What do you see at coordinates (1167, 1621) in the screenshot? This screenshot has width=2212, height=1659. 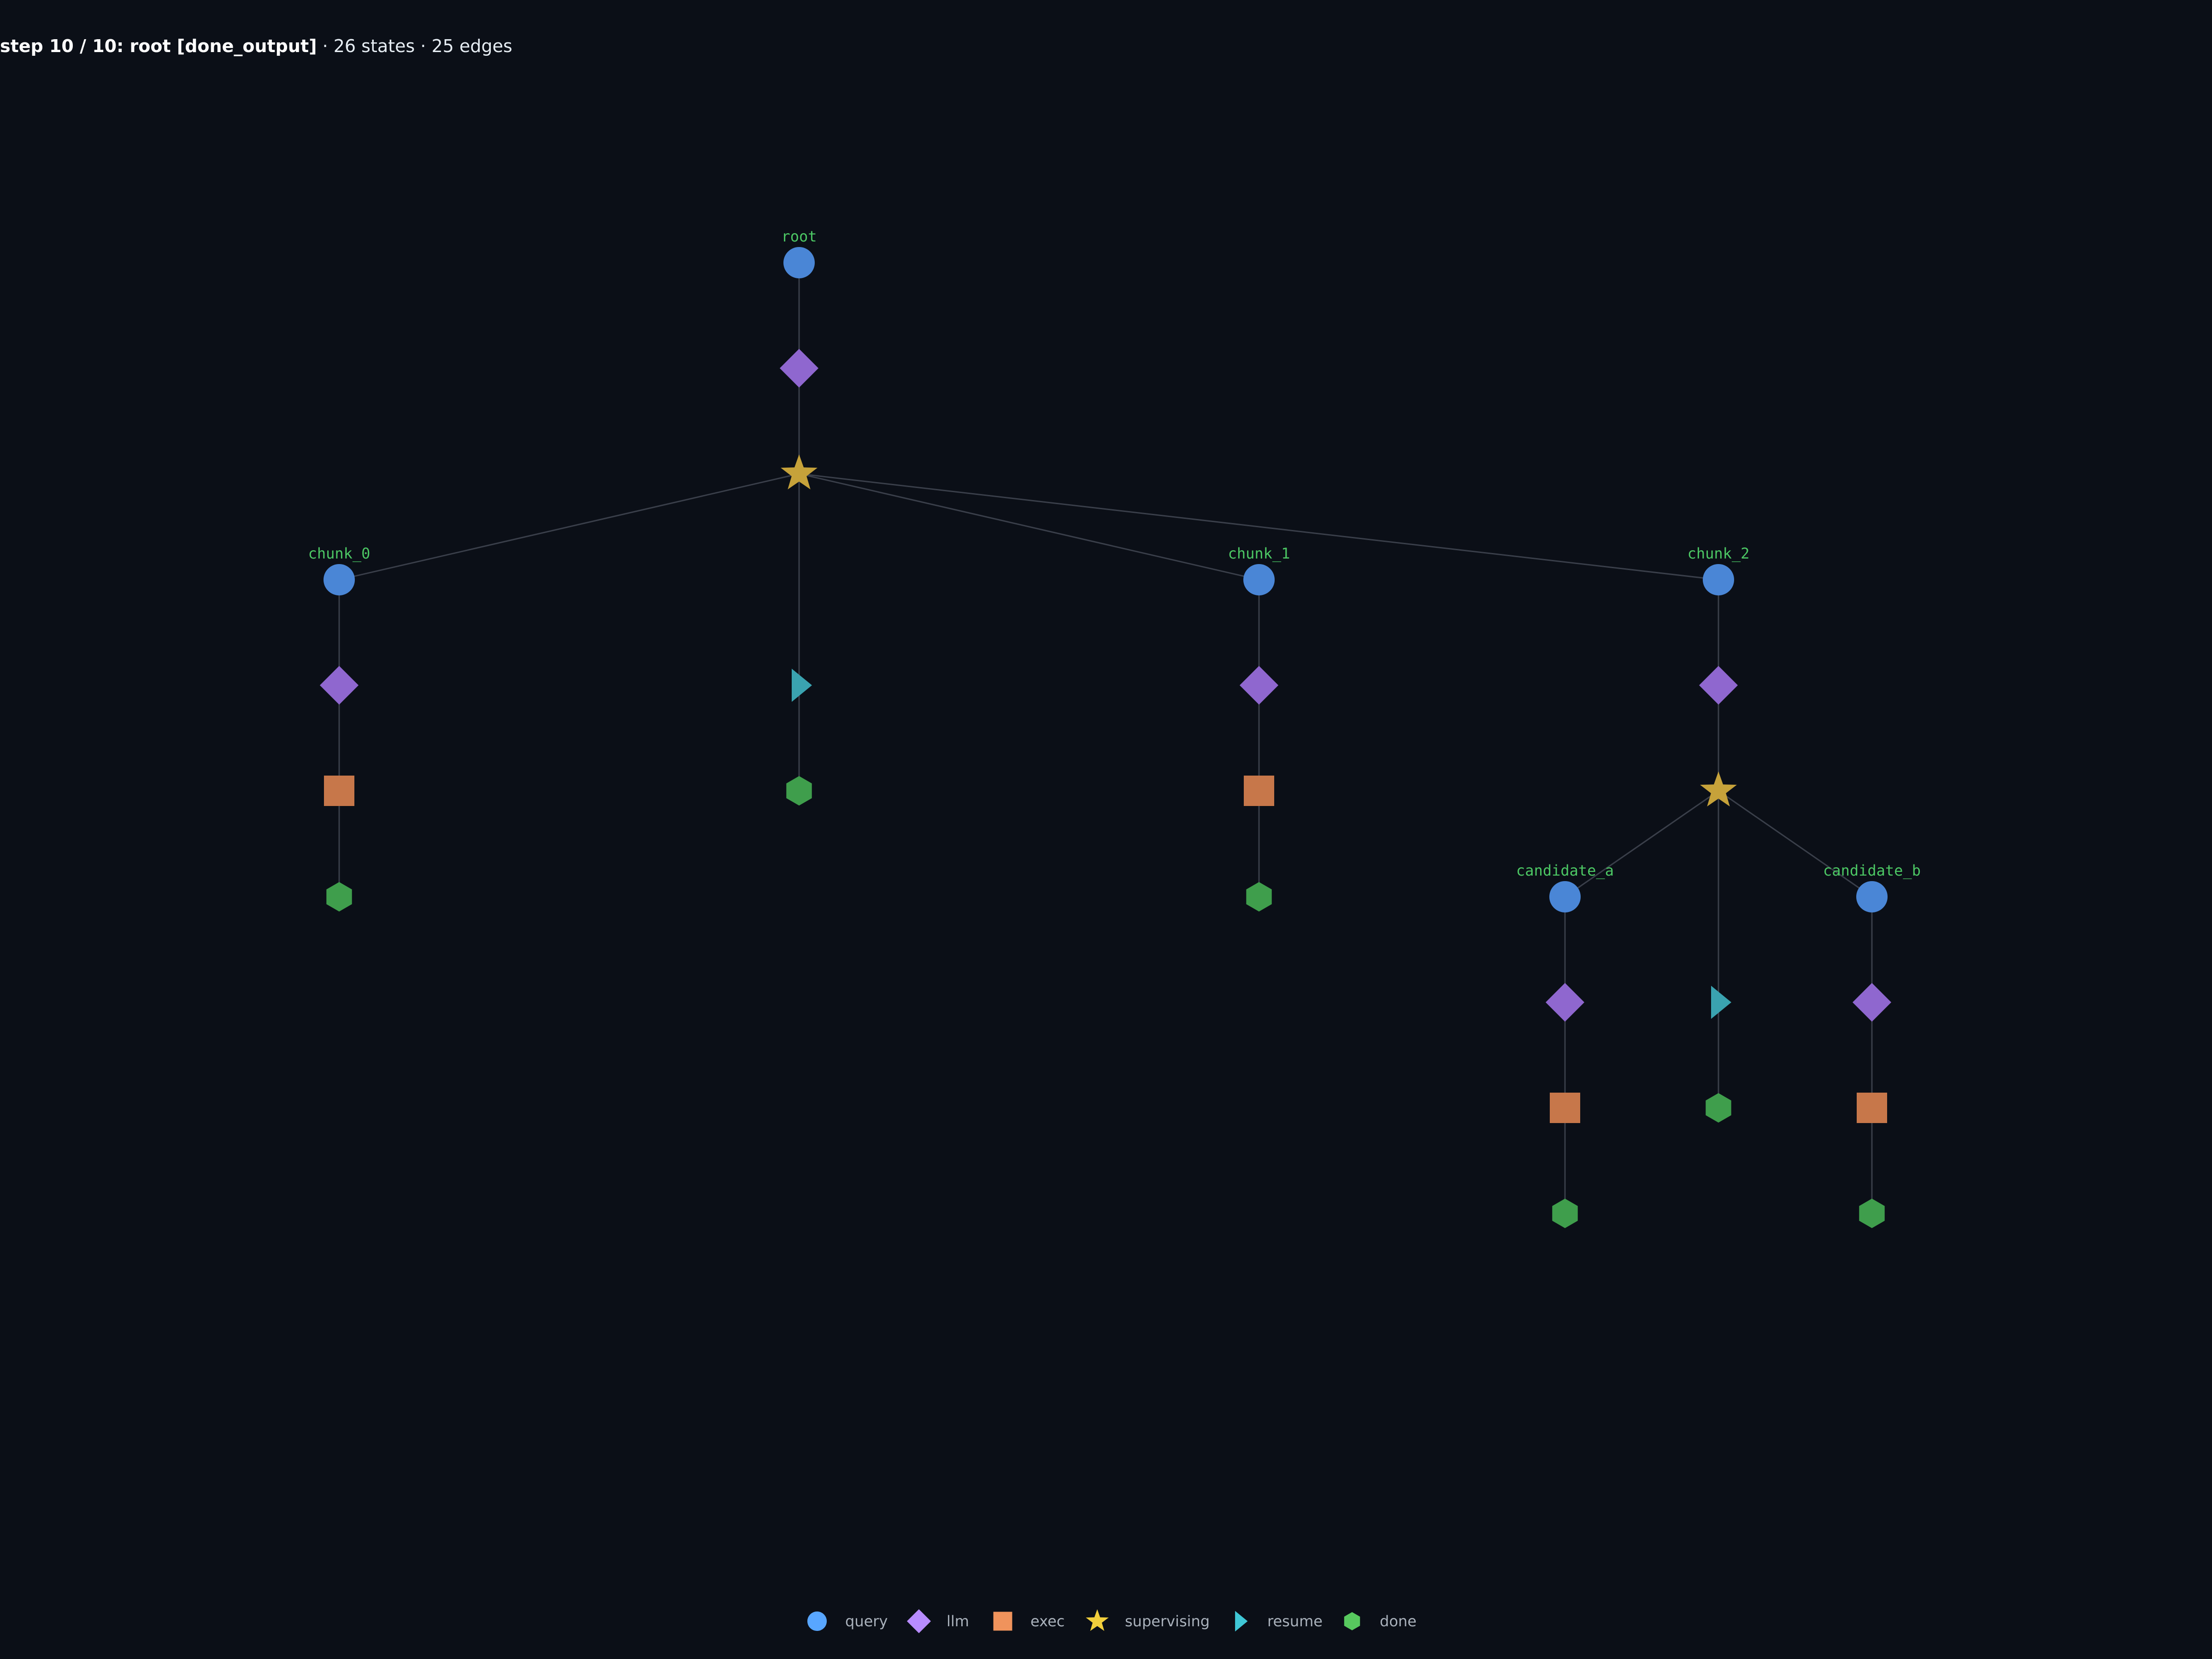 I see `legend-label: supervising` at bounding box center [1167, 1621].